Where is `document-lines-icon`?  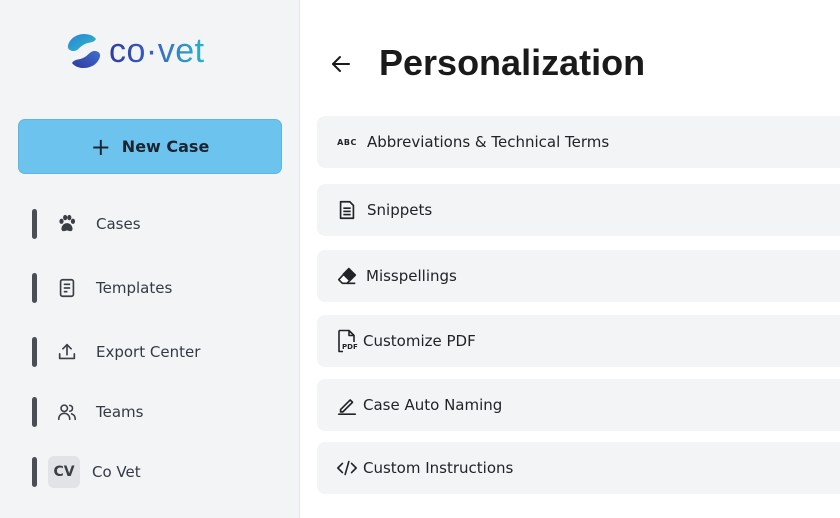 document-lines-icon is located at coordinates (347, 210).